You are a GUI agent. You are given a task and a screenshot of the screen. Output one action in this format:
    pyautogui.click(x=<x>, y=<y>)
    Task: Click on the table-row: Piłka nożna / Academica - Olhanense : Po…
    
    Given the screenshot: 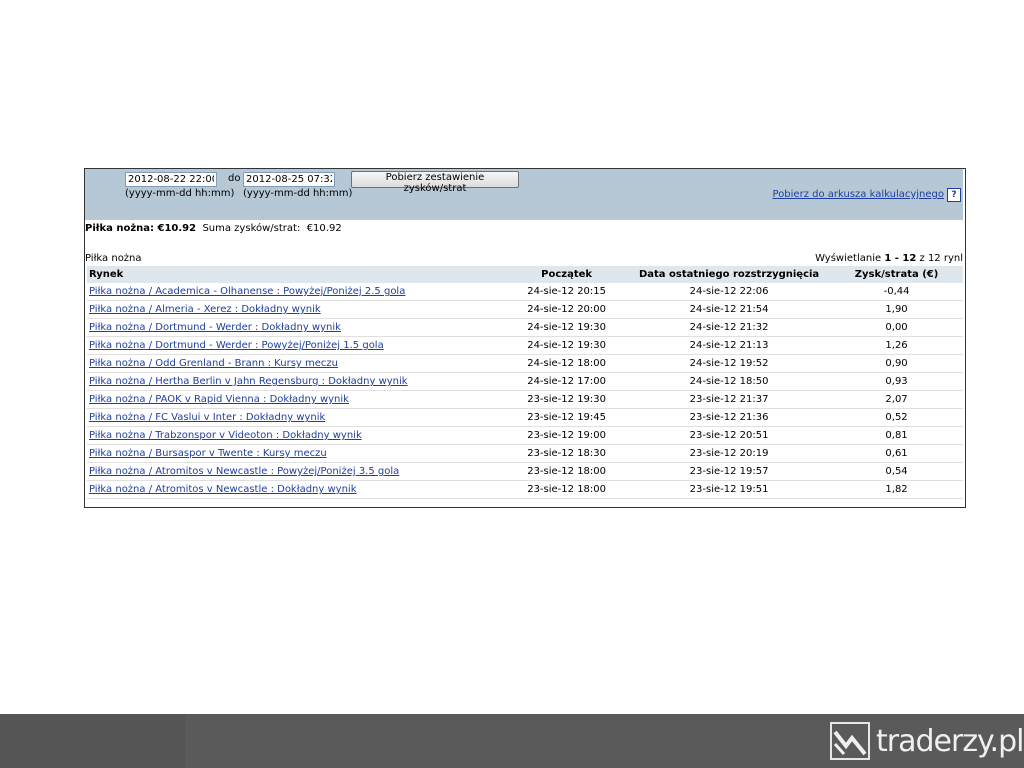 What is the action you would take?
    pyautogui.click(x=525, y=292)
    